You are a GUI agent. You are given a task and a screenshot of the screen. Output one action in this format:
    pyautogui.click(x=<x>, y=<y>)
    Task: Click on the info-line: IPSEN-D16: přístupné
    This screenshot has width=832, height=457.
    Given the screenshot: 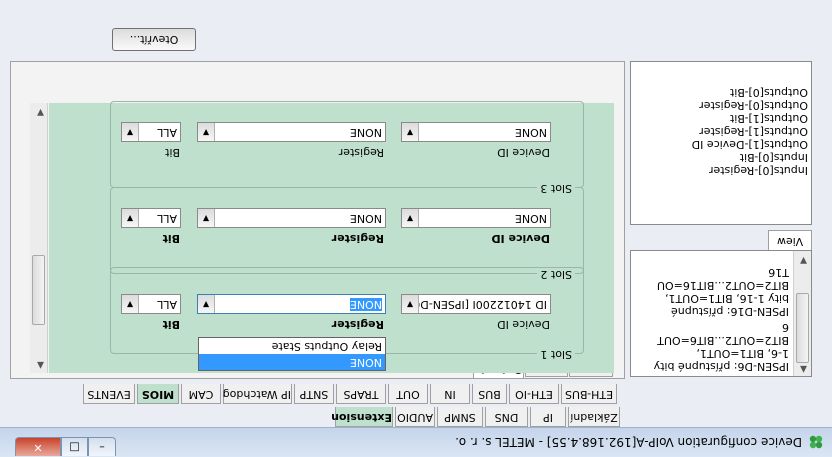 What is the action you would take?
    pyautogui.click(x=730, y=311)
    